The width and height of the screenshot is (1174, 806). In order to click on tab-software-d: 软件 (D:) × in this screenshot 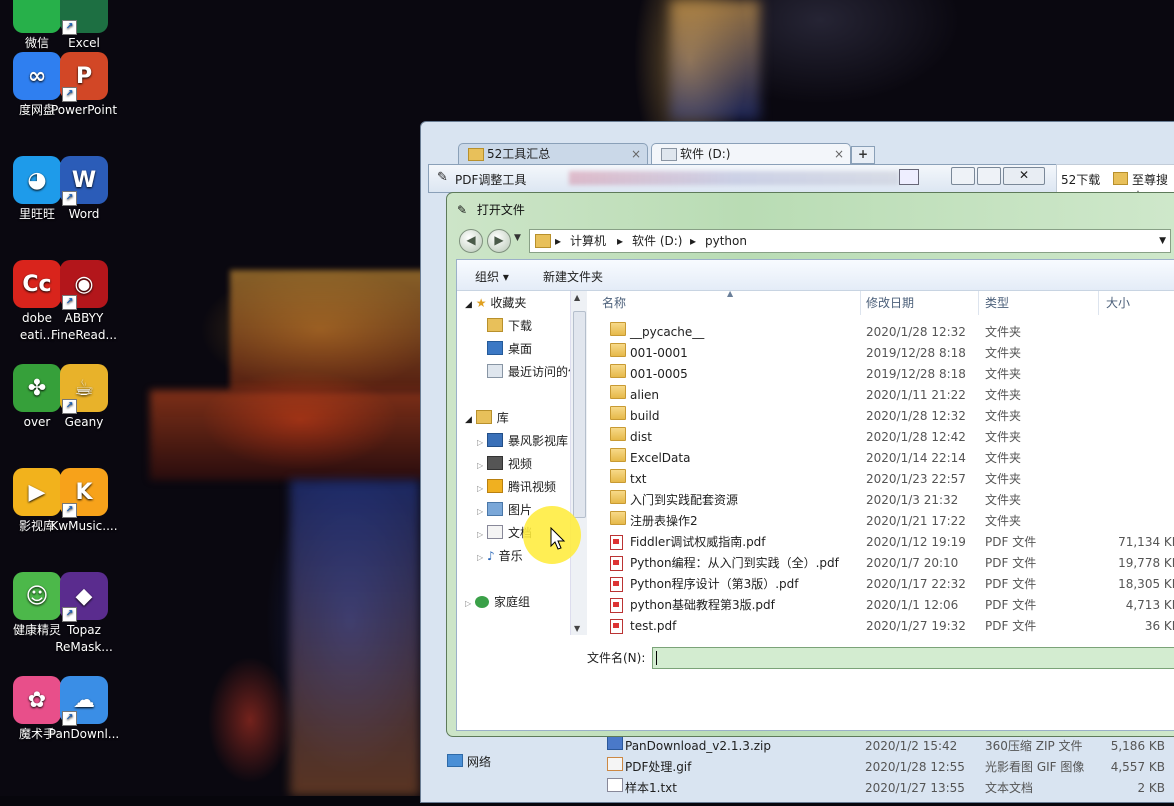, I will do `click(751, 154)`.